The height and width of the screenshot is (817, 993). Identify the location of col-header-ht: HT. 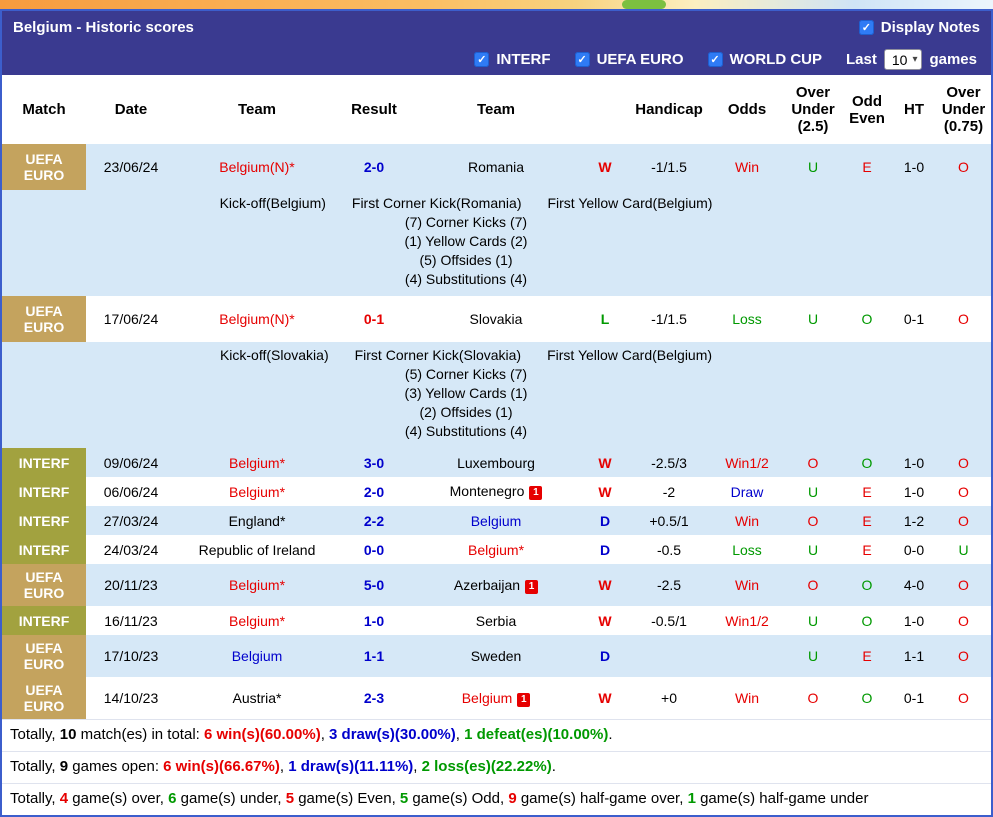
(914, 109).